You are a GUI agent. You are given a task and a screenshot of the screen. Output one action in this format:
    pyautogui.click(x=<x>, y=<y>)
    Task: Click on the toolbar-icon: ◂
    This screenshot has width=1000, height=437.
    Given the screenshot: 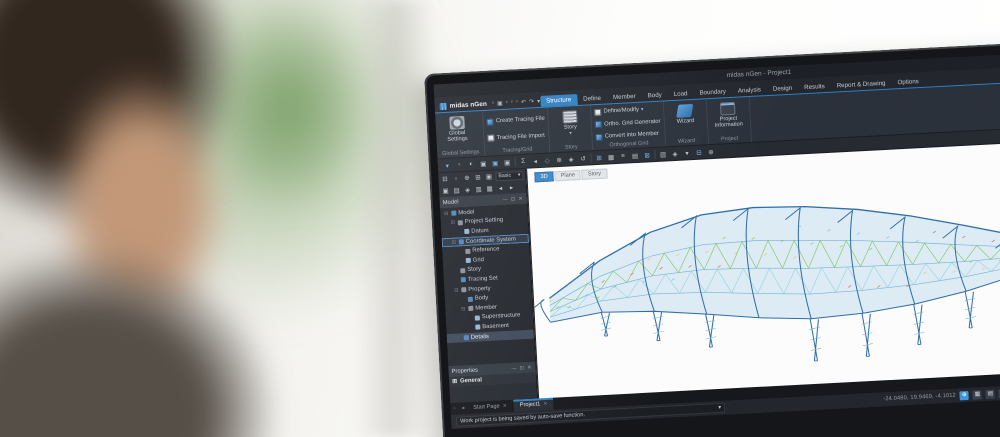 What is the action you would take?
    pyautogui.click(x=535, y=161)
    